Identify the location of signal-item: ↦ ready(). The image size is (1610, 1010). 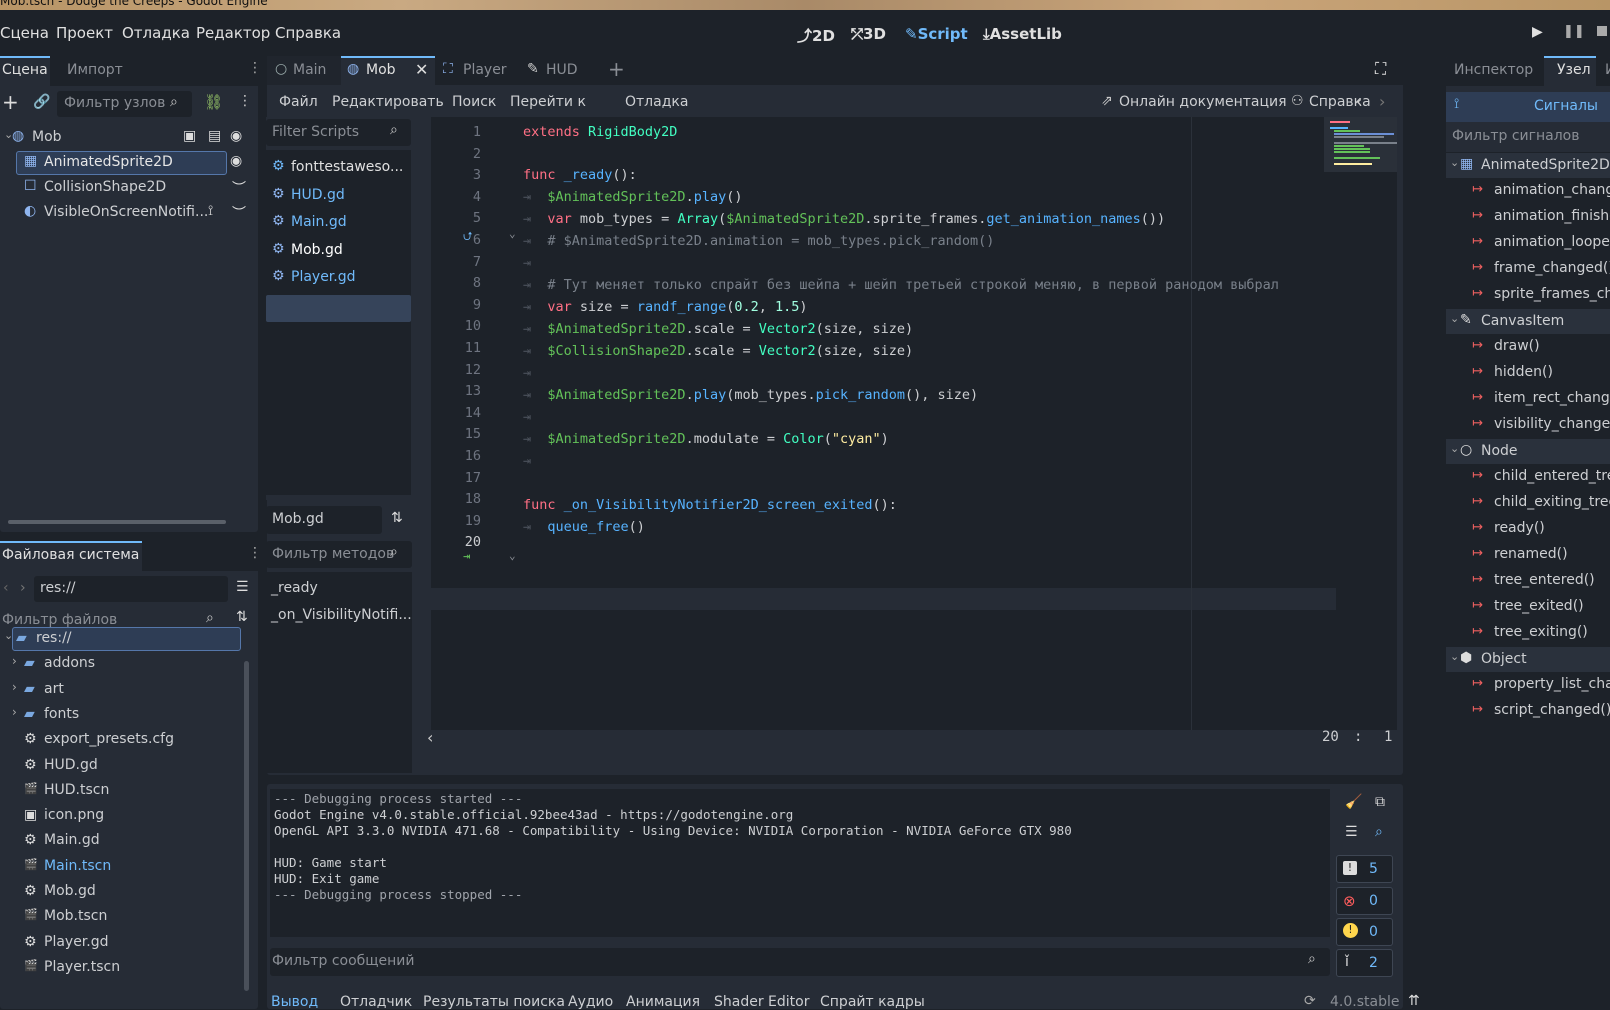
(1528, 529).